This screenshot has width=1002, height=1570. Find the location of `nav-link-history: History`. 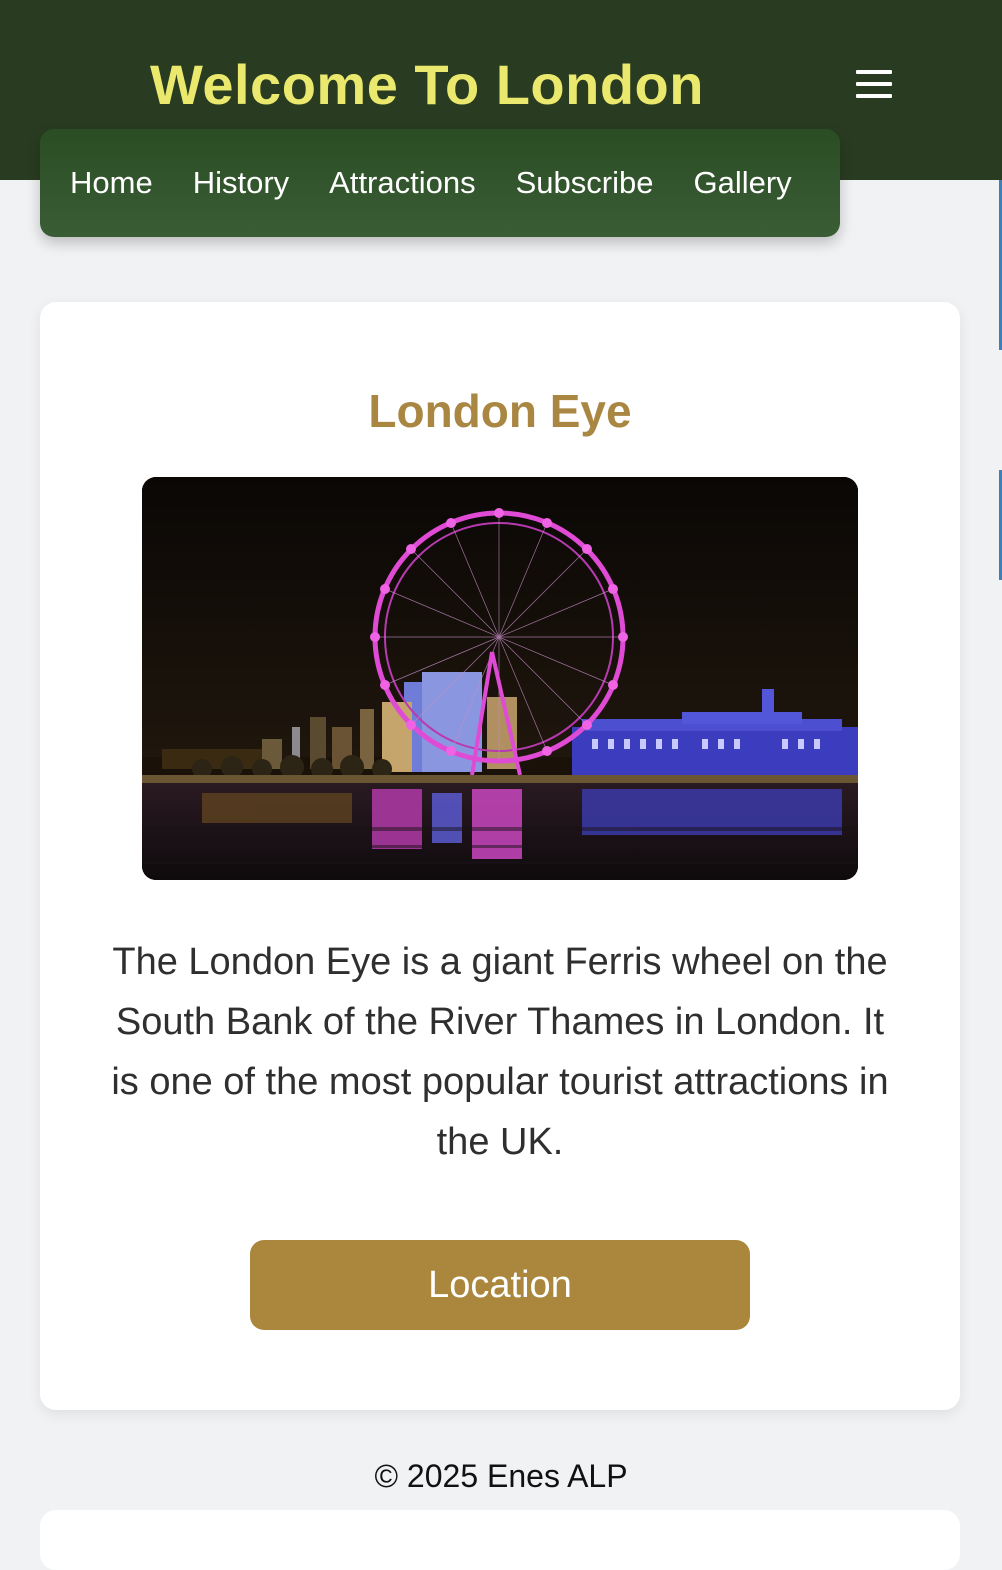

nav-link-history: History is located at coordinates (241, 183).